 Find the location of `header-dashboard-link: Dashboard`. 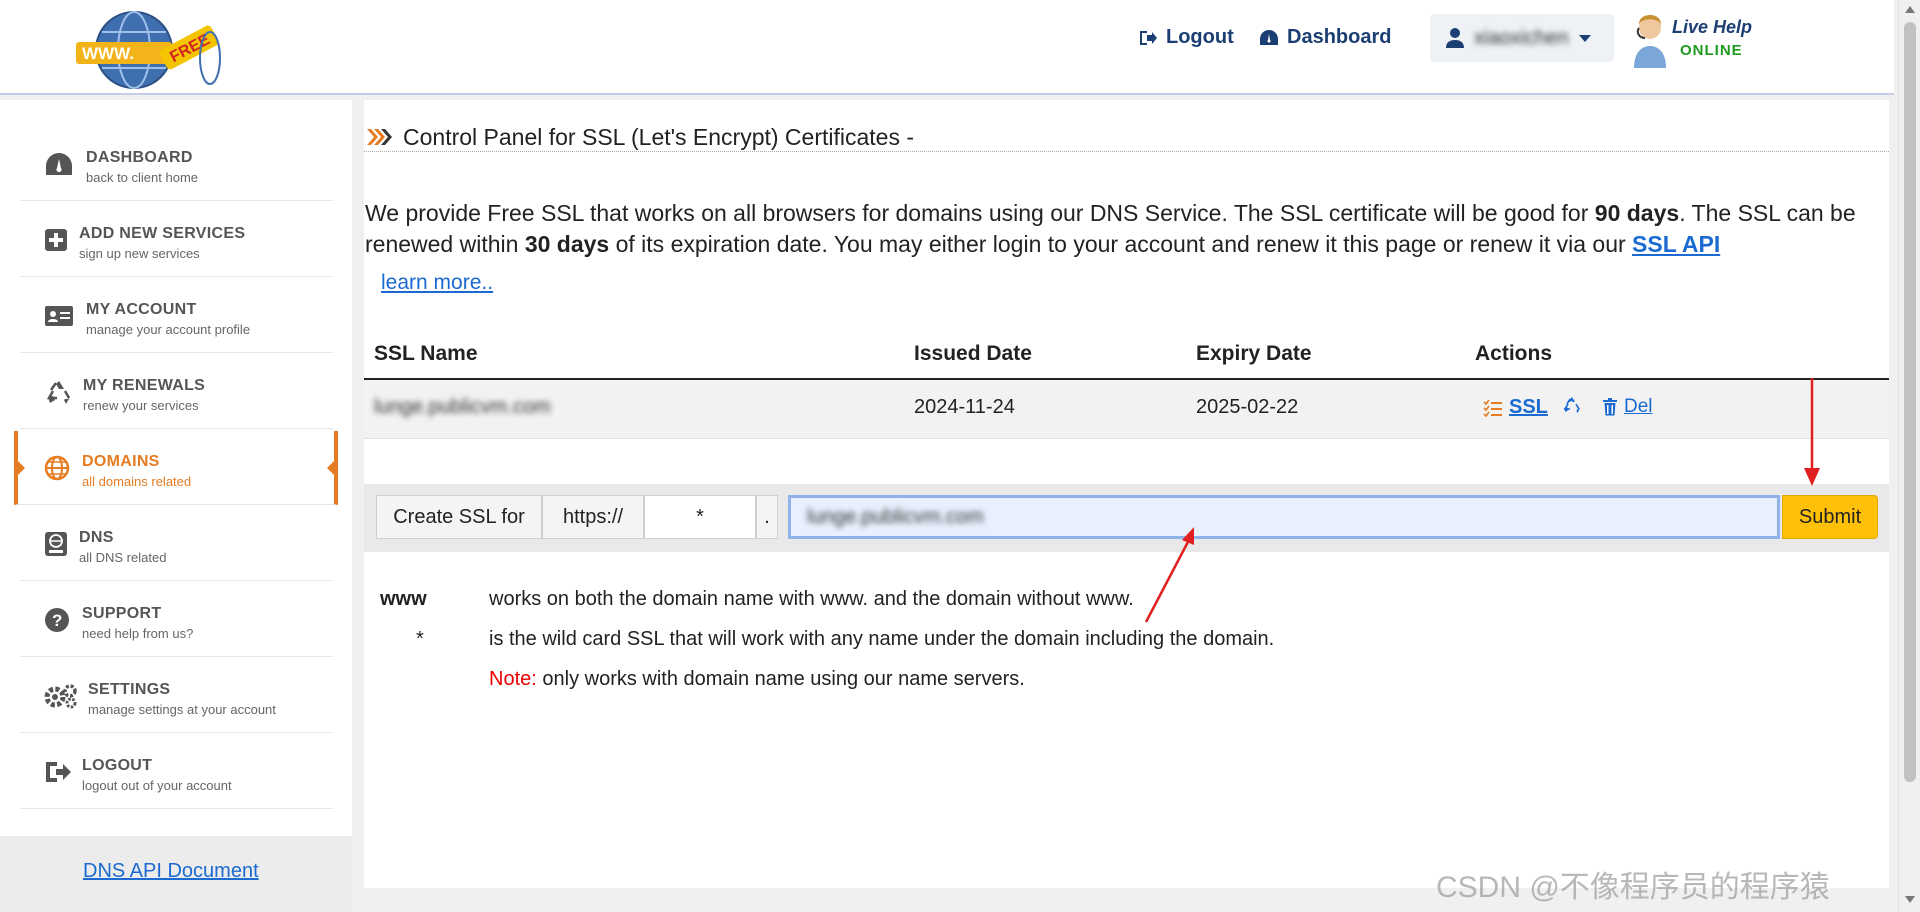

header-dashboard-link: Dashboard is located at coordinates (1325, 37).